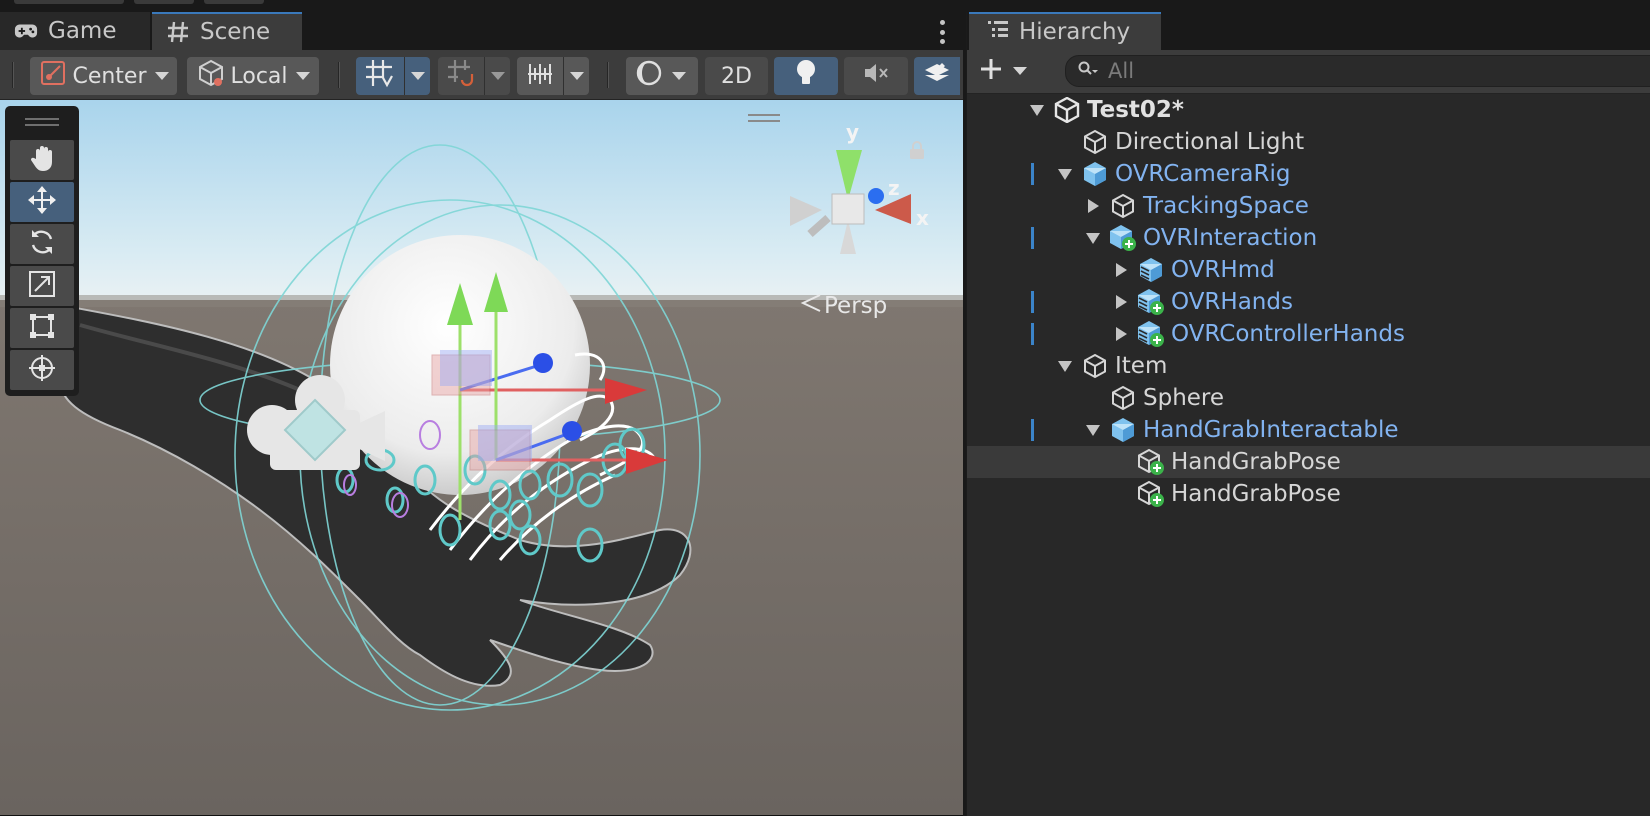  What do you see at coordinates (1067, 110) in the screenshot?
I see `unity-scene-icon` at bounding box center [1067, 110].